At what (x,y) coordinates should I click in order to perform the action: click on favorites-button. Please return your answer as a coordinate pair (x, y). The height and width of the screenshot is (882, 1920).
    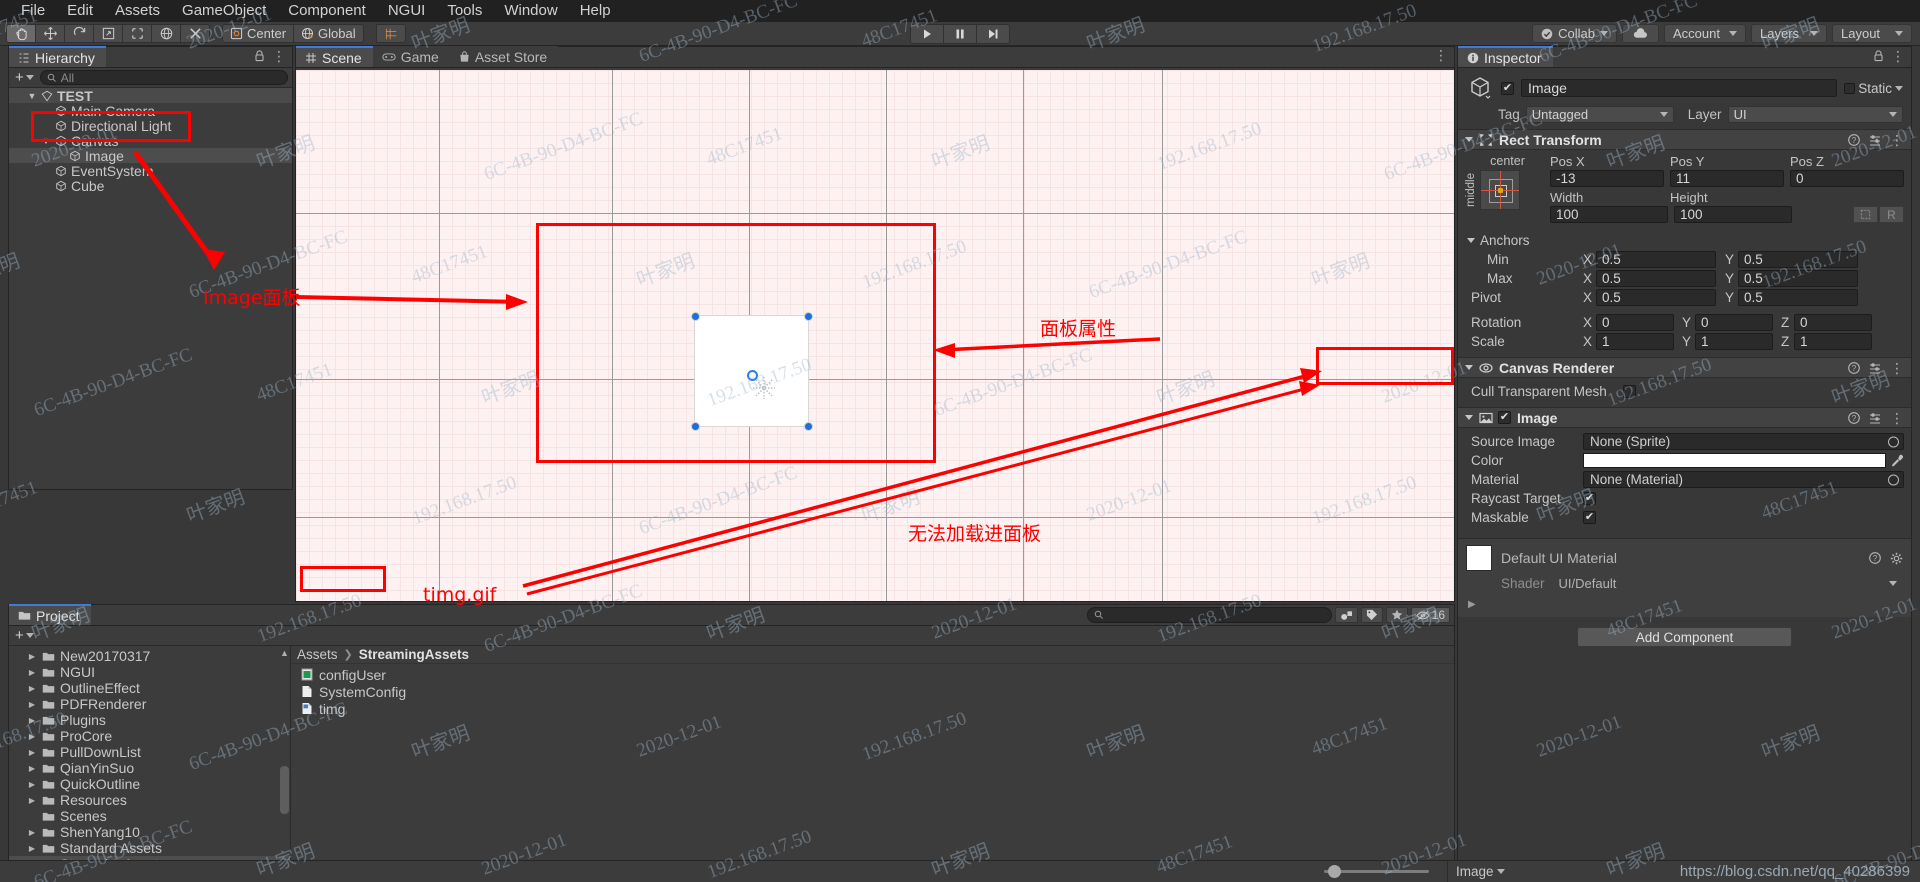
    Looking at the image, I should click on (1396, 615).